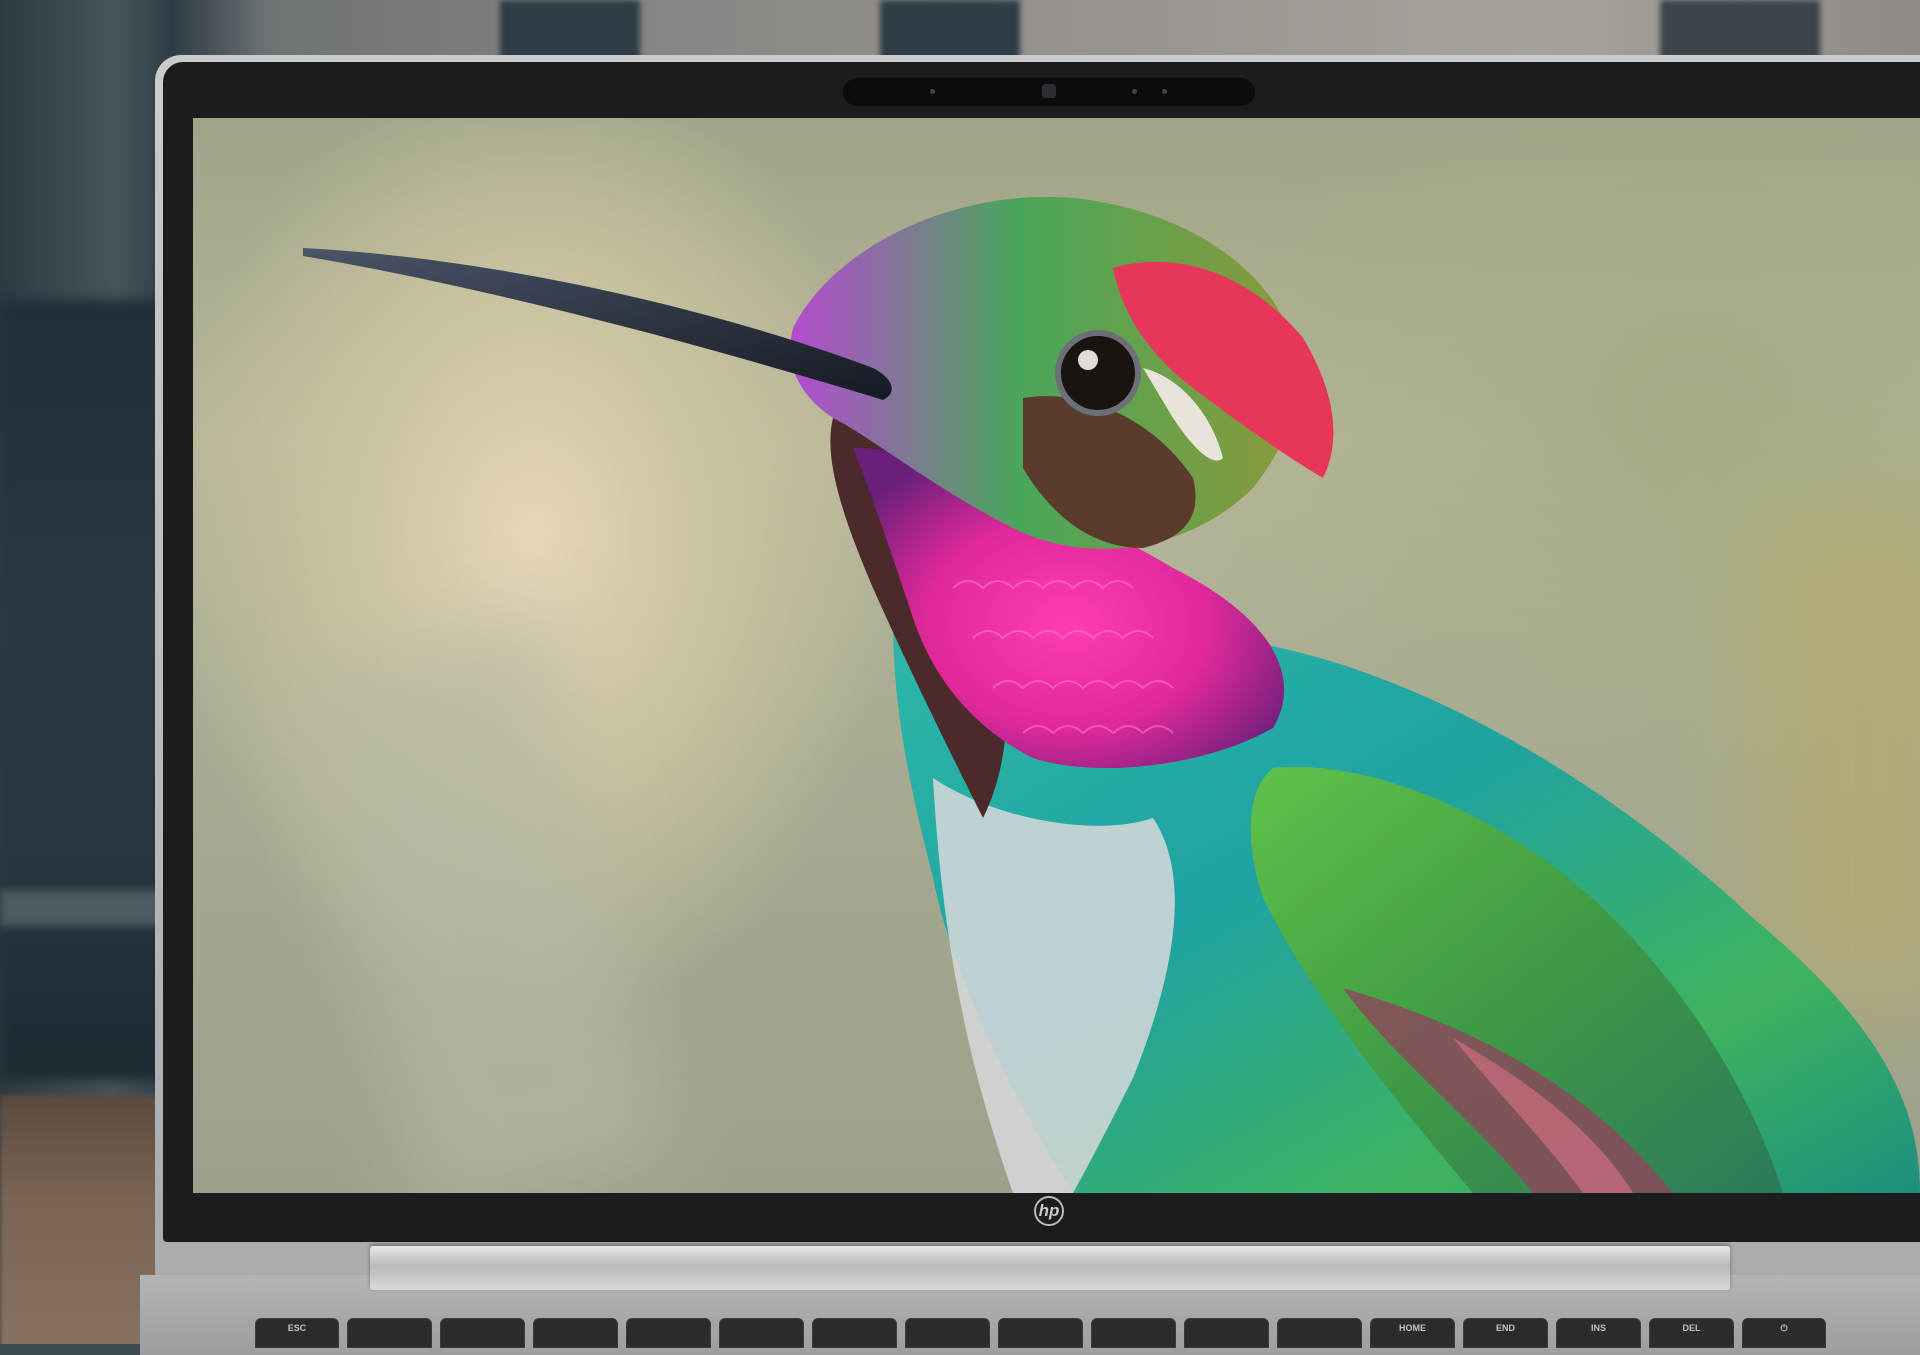  I want to click on webcam-icon, so click(1049, 91).